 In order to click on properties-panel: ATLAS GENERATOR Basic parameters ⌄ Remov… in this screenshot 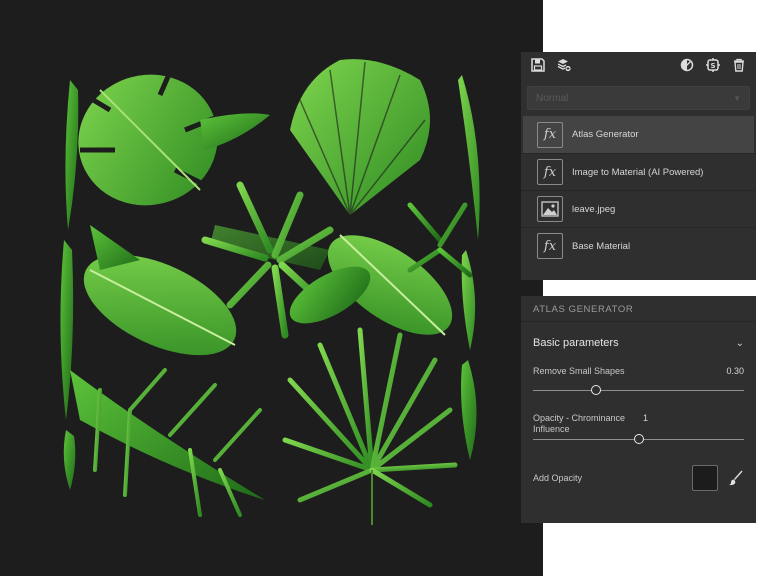, I will do `click(638, 409)`.